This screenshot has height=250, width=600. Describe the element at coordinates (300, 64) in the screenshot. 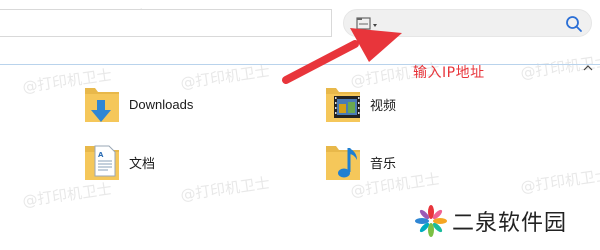

I see `section-divider` at that location.